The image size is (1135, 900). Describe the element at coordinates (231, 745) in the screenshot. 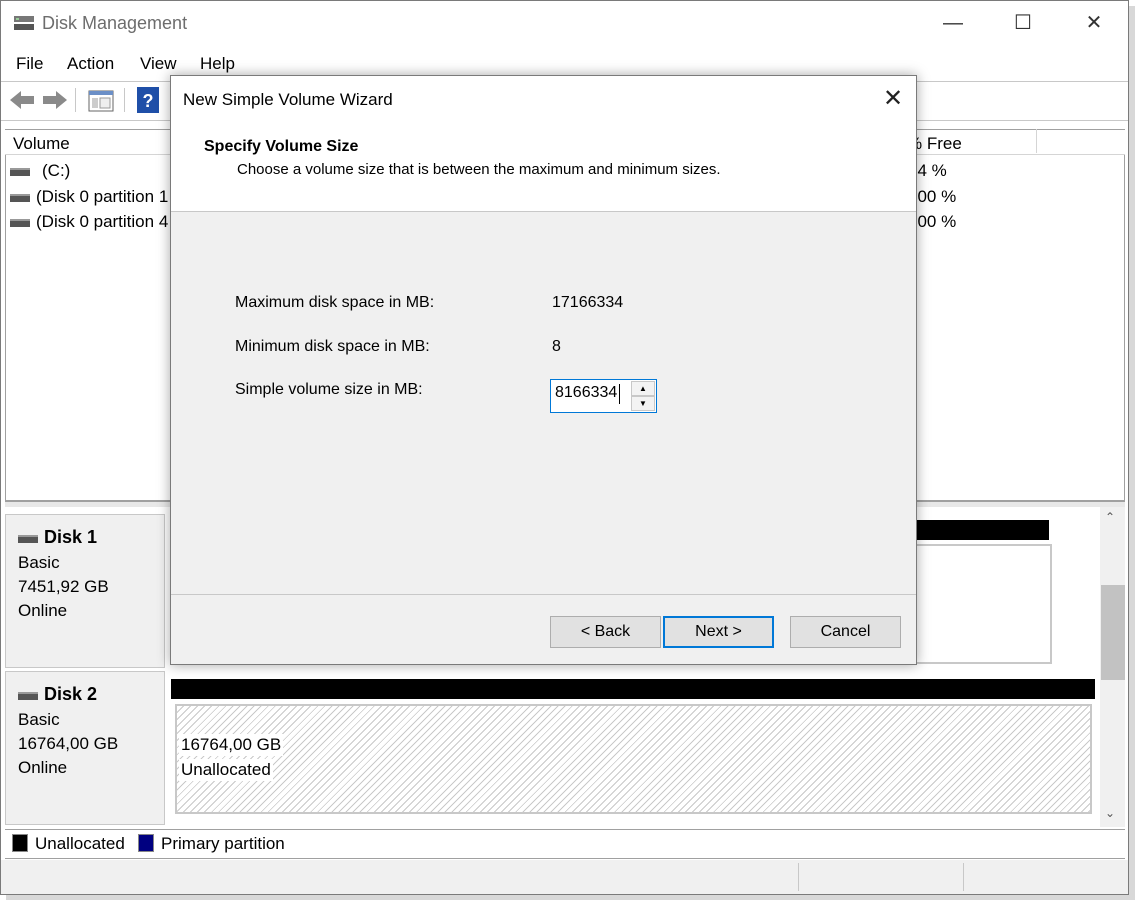

I see `partition-size: 16764,00 GB` at that location.